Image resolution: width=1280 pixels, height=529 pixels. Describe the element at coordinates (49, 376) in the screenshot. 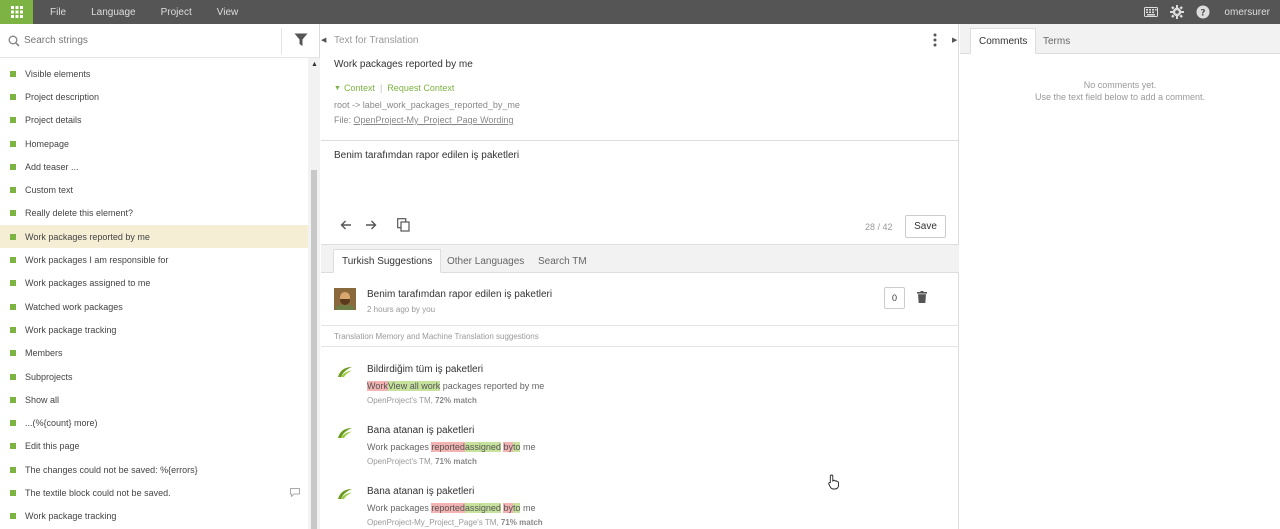

I see `list-item-label: Subprojects` at that location.